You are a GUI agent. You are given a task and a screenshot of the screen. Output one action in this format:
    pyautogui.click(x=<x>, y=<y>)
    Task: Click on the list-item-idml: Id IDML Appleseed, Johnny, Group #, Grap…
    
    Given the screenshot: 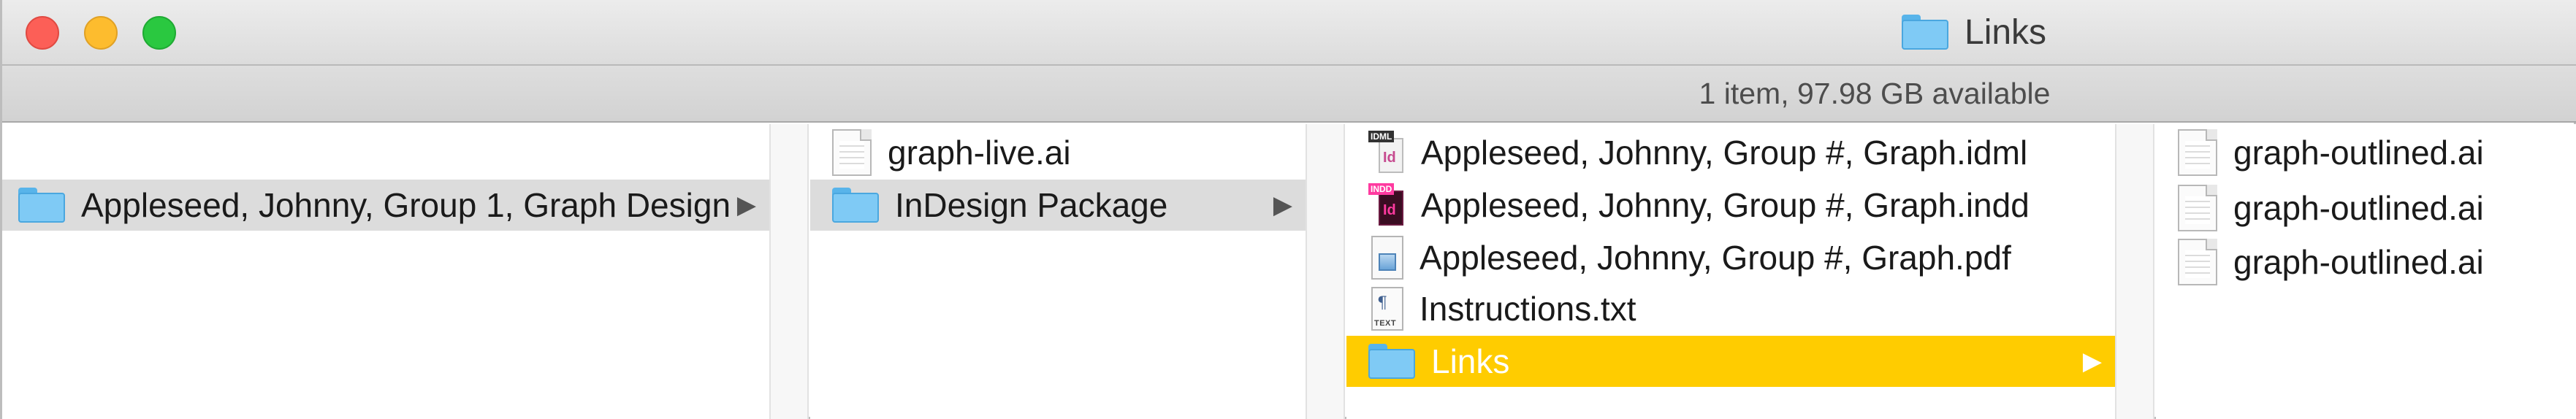 What is the action you would take?
    pyautogui.click(x=1731, y=152)
    